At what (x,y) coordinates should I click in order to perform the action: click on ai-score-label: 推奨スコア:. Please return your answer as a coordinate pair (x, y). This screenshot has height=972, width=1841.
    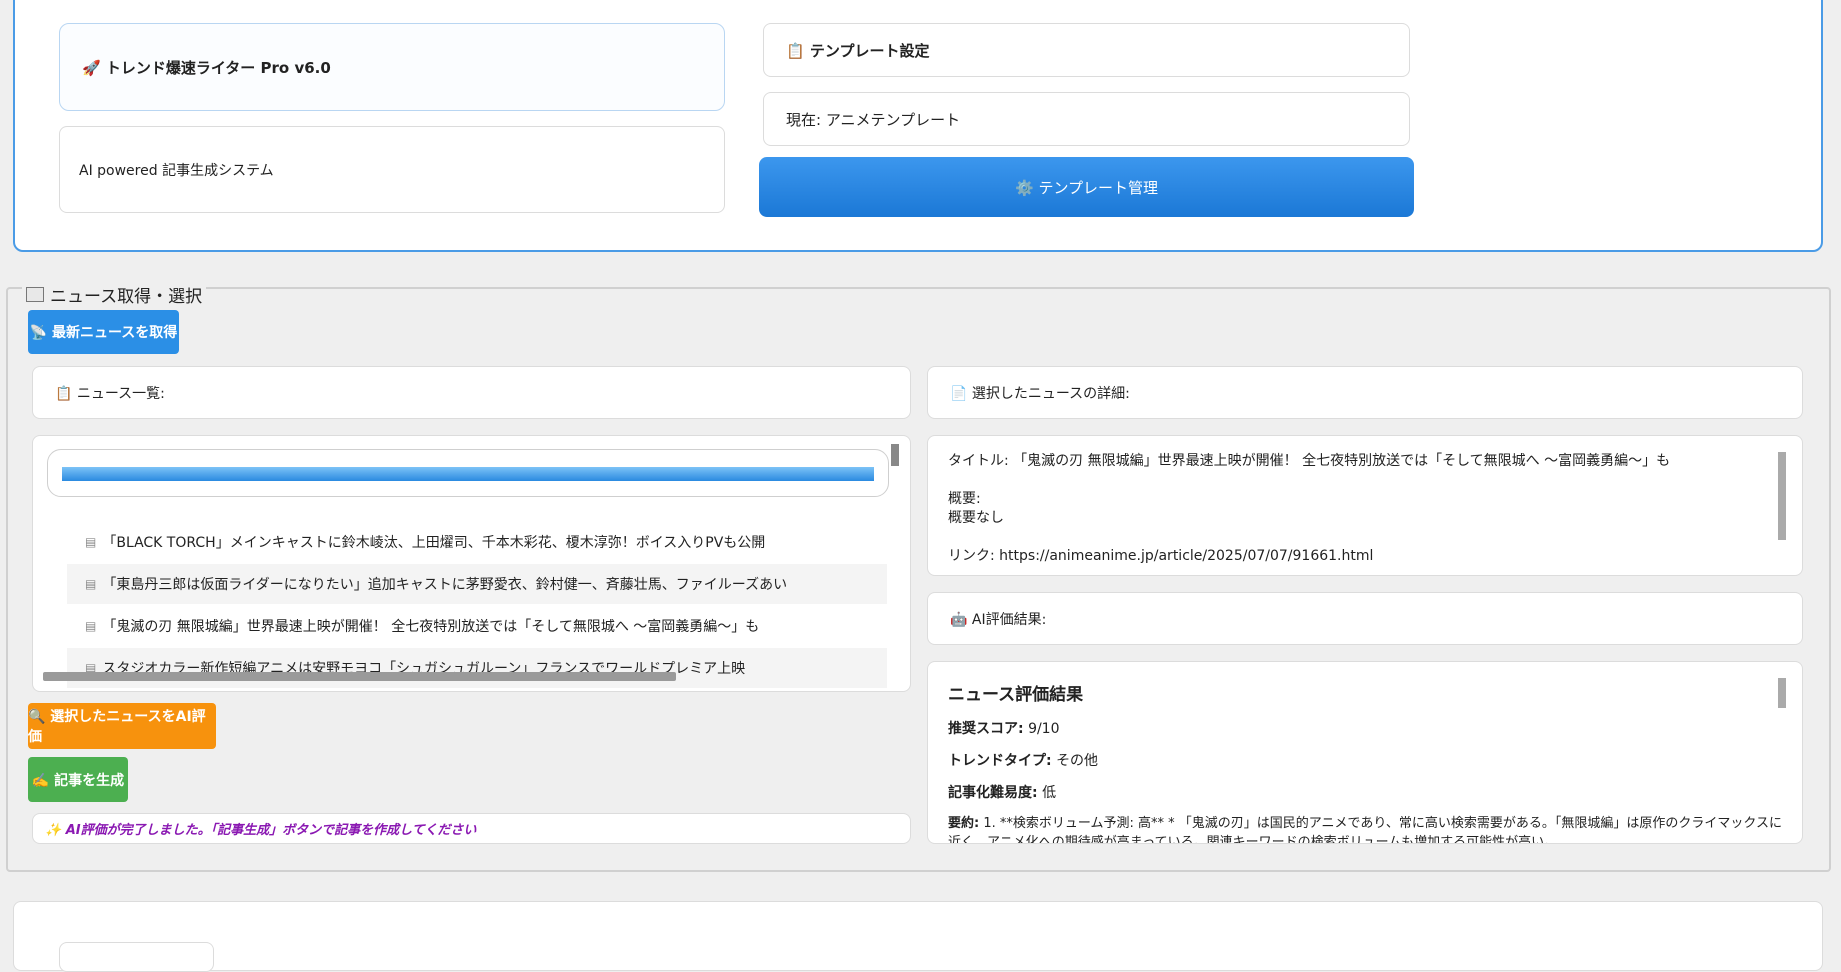
    Looking at the image, I should click on (986, 729).